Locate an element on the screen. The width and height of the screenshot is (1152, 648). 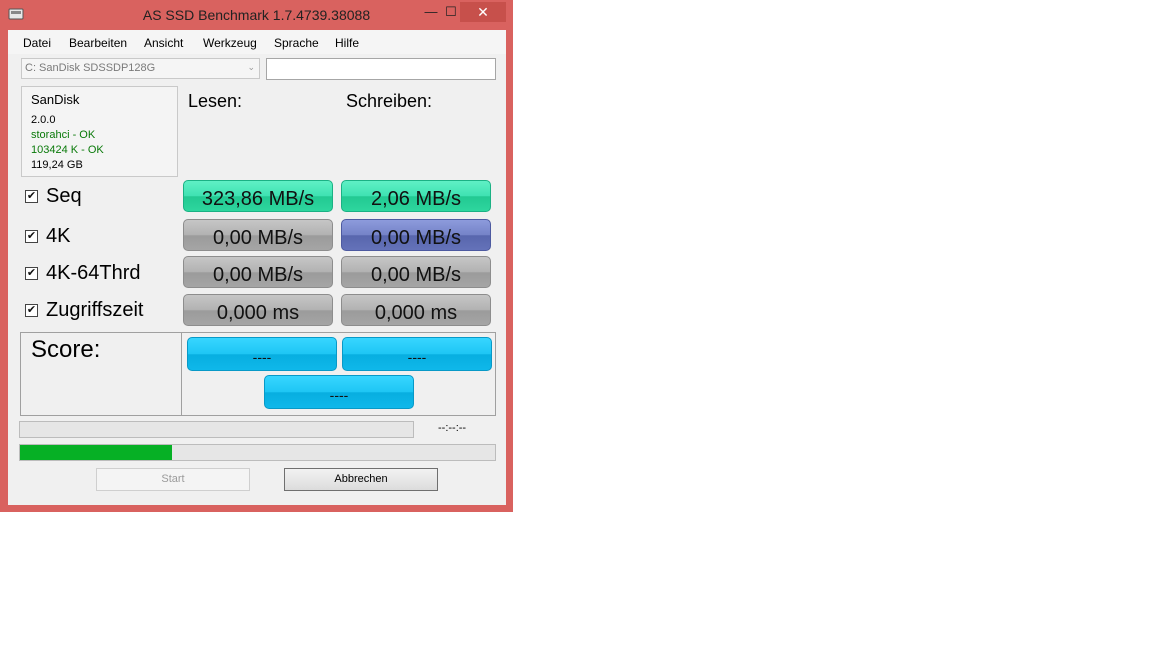
score-divider is located at coordinates (181, 374).